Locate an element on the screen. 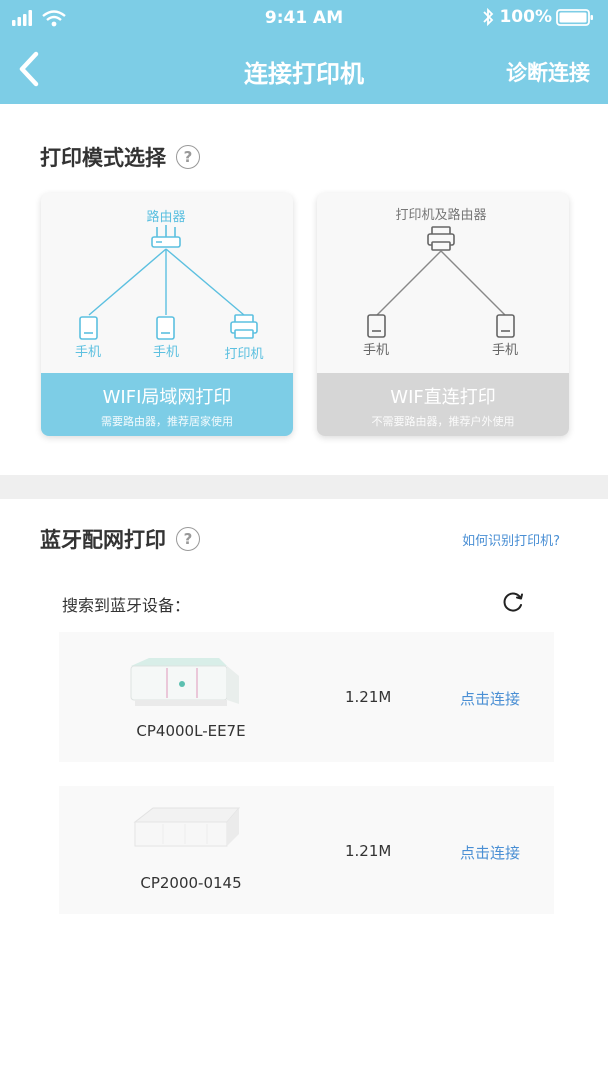 The image size is (608, 1080). nav-bar: 连接打印机 诊断连接 is located at coordinates (304, 70).